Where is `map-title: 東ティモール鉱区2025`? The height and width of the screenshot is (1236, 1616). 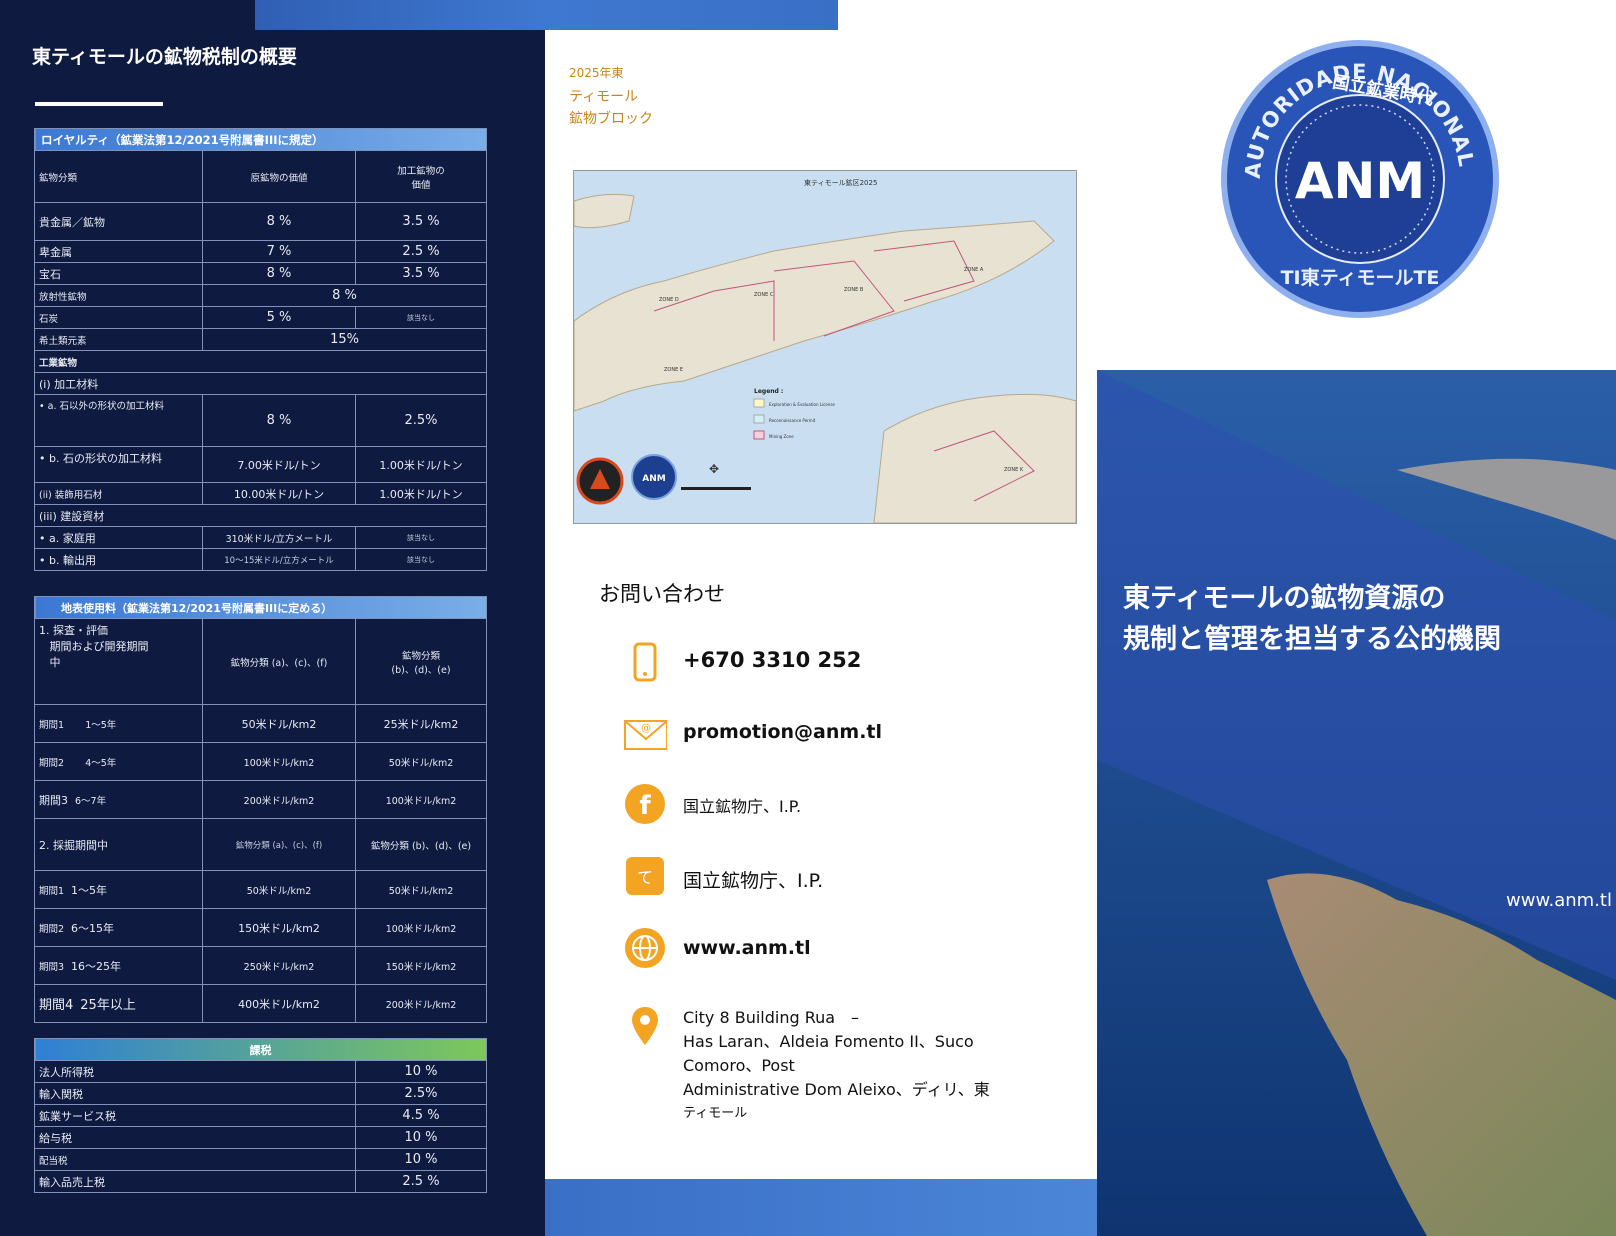
map-title: 東ティモール鉱区2025 is located at coordinates (840, 182).